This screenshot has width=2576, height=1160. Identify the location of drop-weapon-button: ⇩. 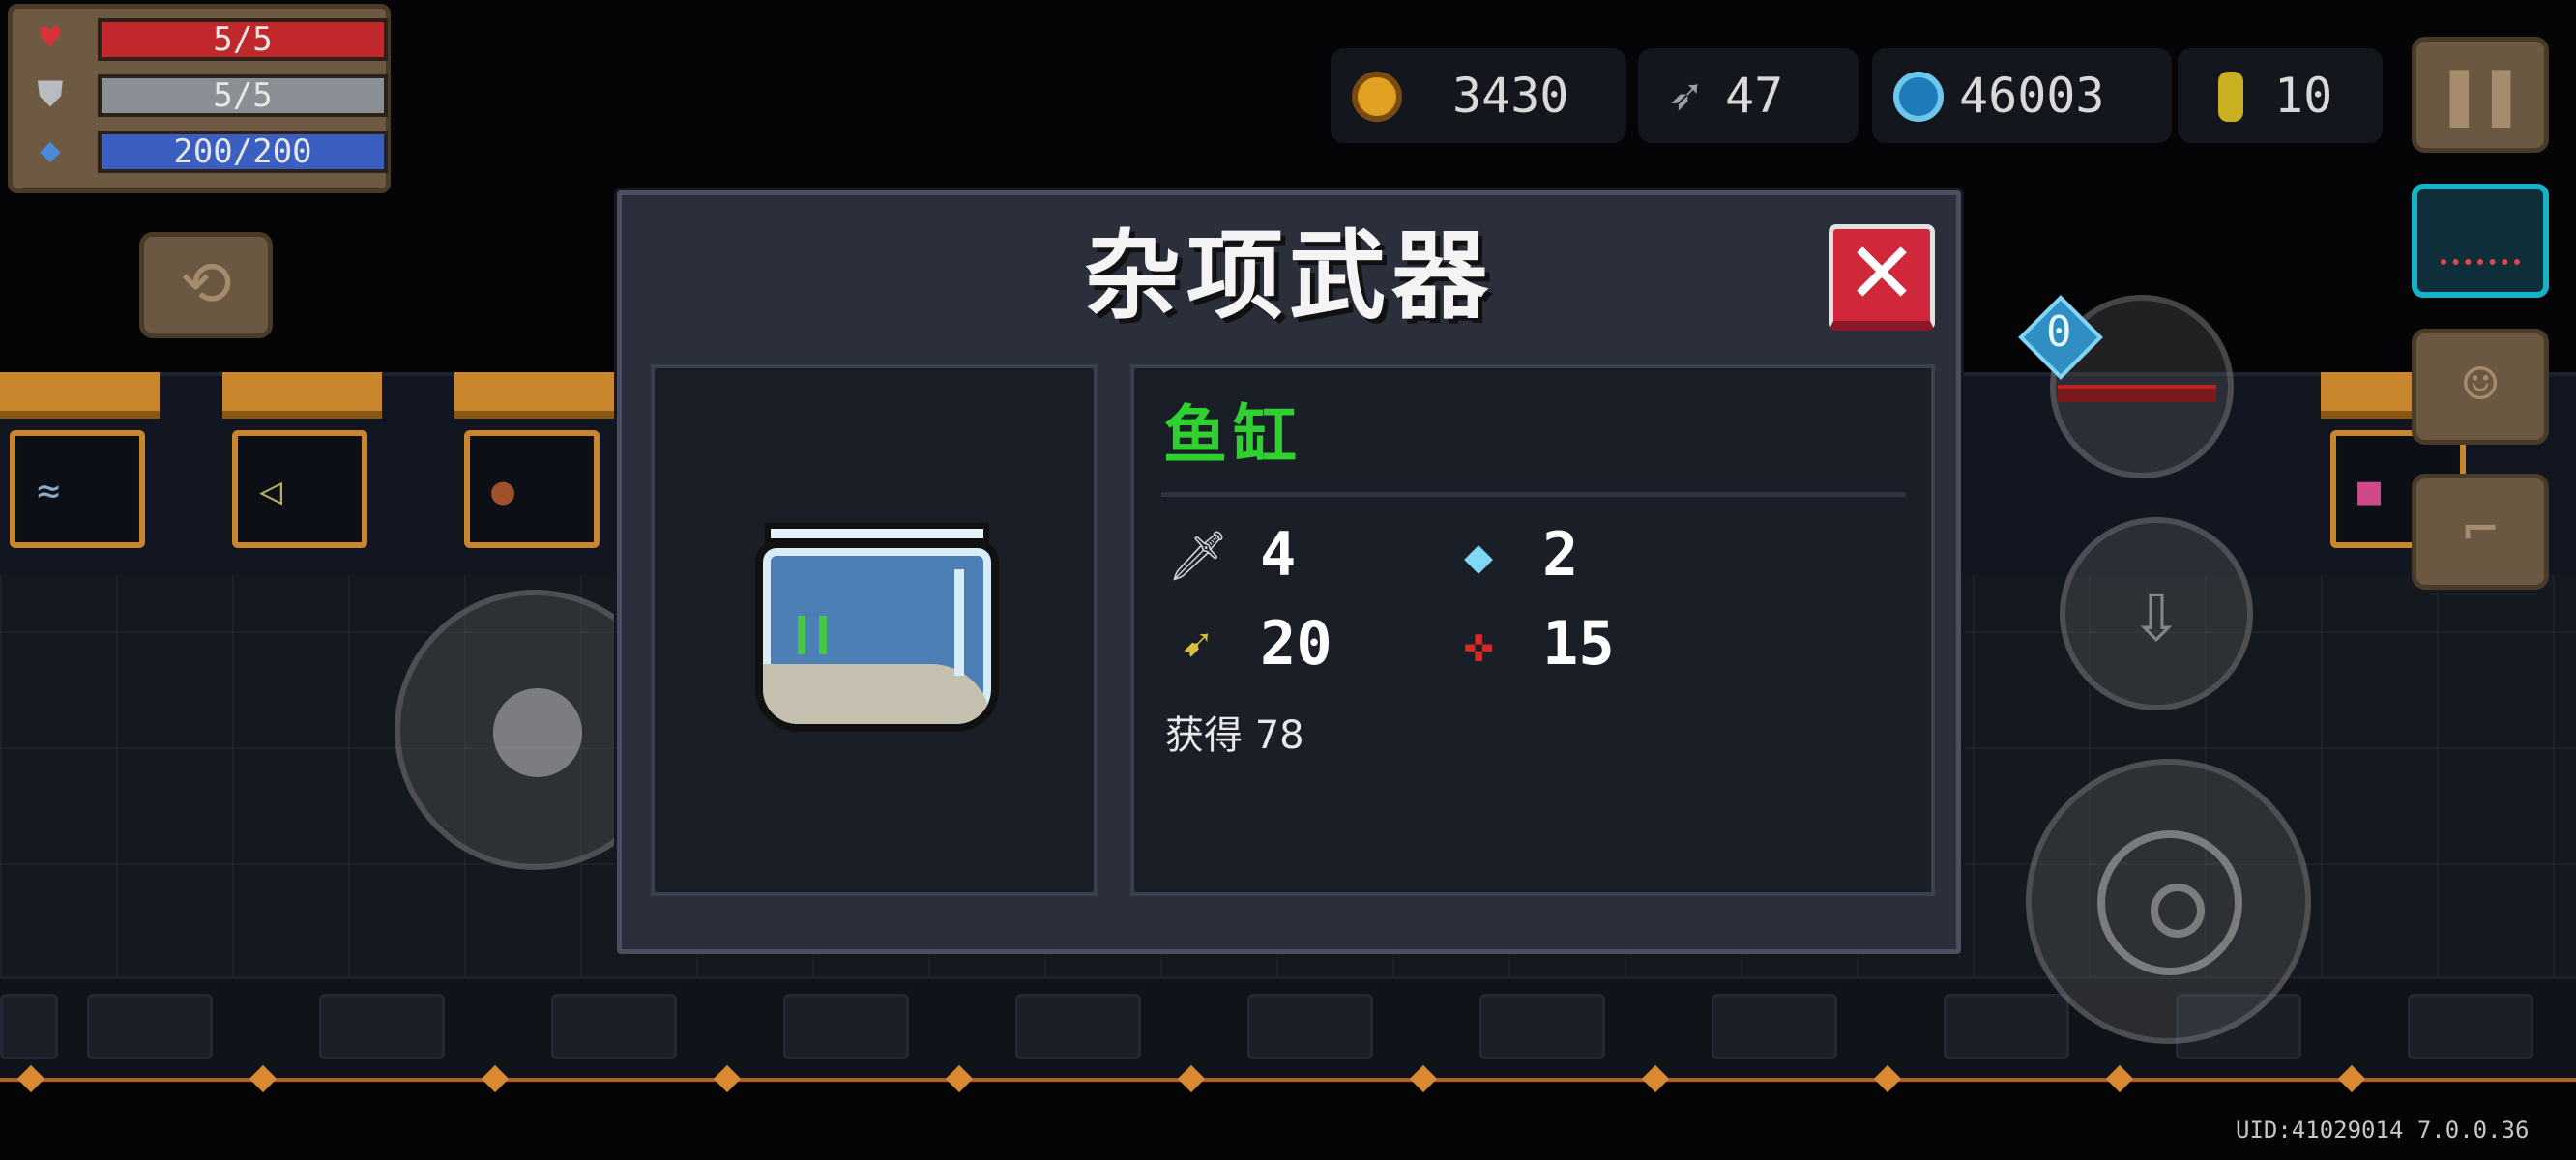
(2156, 613).